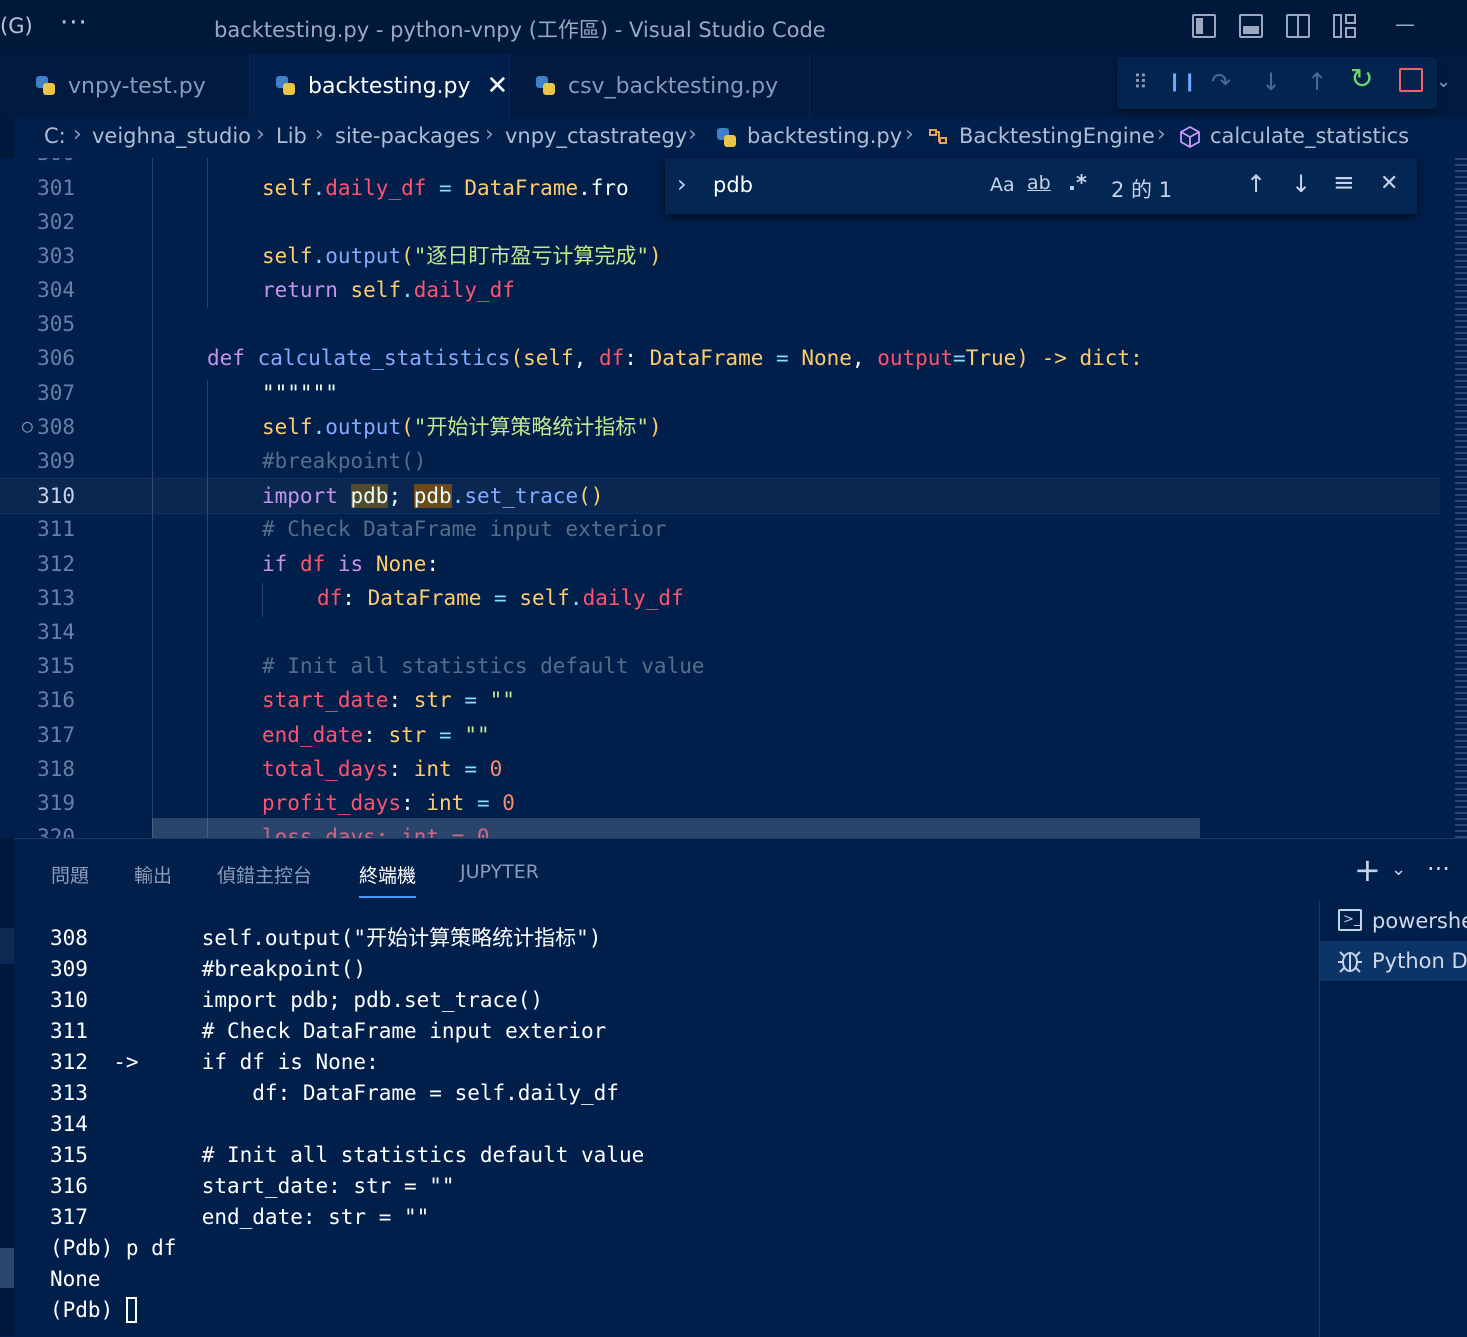 The height and width of the screenshot is (1337, 1467). Describe the element at coordinates (433, 496) in the screenshot. I see `code-text: import pdb; pdb.set_trace()` at that location.